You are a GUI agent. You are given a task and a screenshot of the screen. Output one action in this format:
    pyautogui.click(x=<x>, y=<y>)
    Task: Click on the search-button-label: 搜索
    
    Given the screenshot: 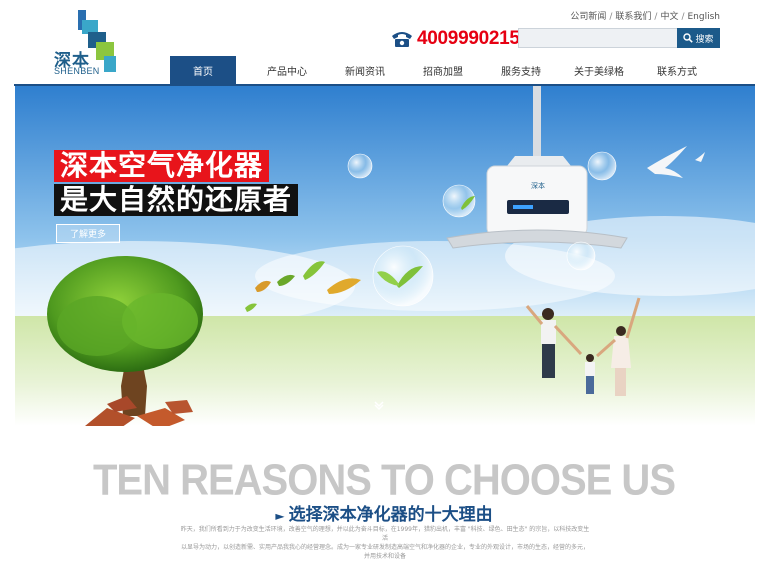 What is the action you would take?
    pyautogui.click(x=704, y=39)
    